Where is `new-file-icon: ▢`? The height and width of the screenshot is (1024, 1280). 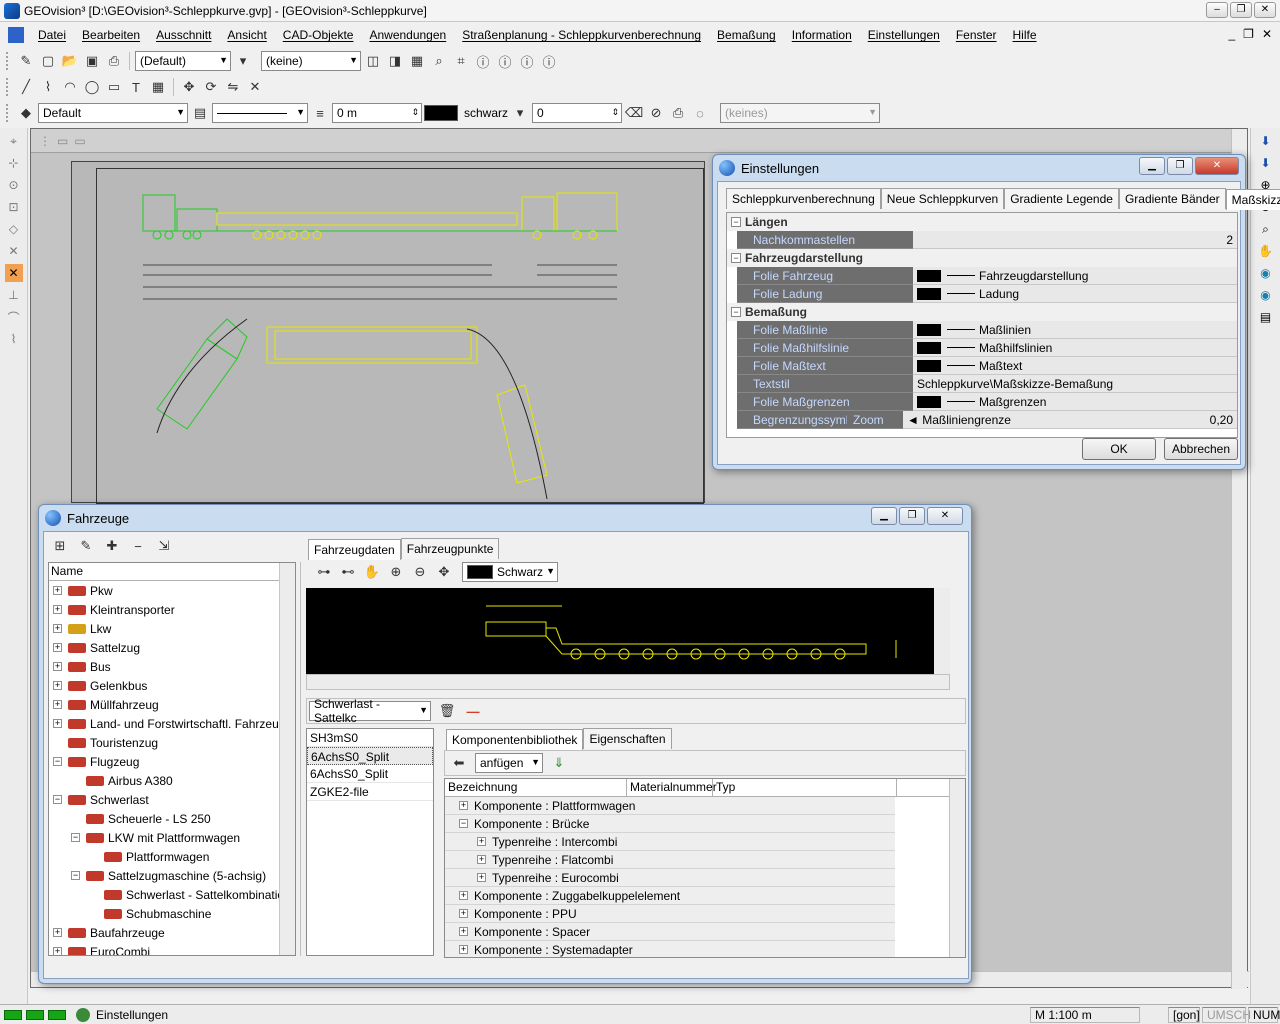
new-file-icon: ▢ is located at coordinates (48, 61).